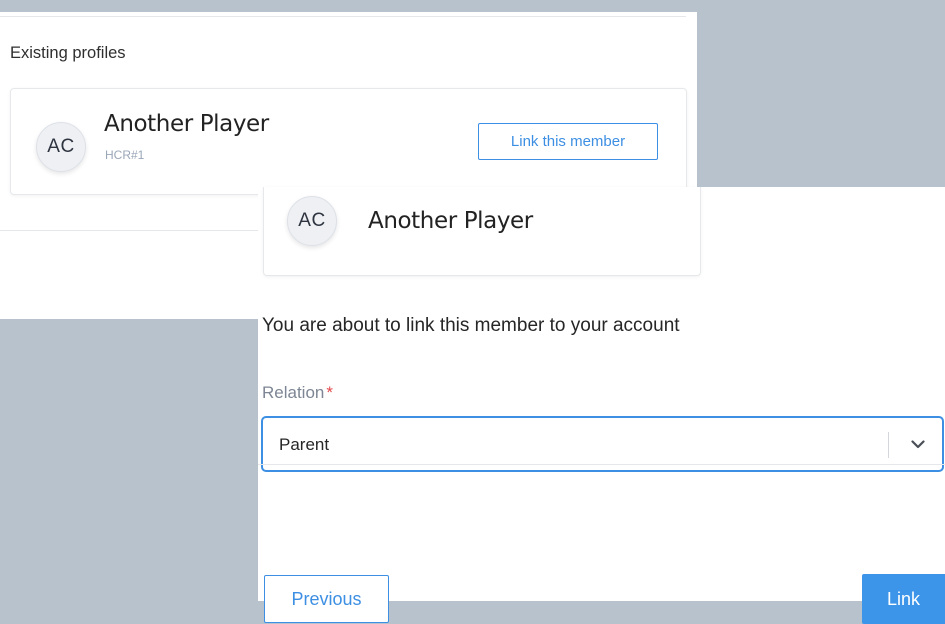 This screenshot has height=624, width=945. Describe the element at coordinates (601, 464) in the screenshot. I see `footer-divider` at that location.